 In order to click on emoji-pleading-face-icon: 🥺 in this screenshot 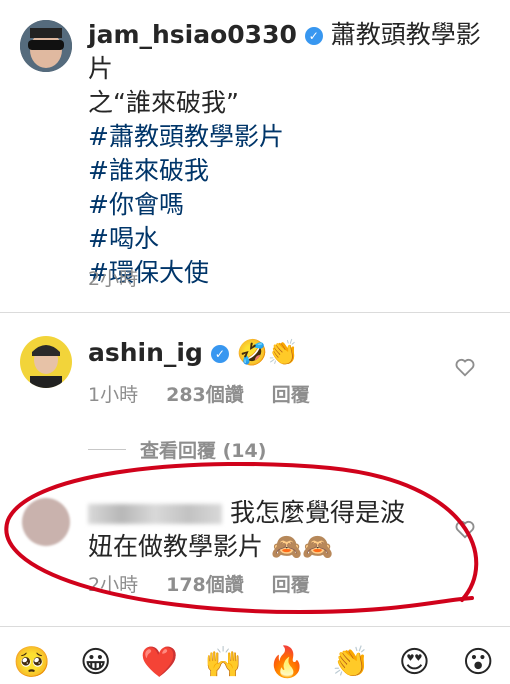, I will do `click(32, 662)`.